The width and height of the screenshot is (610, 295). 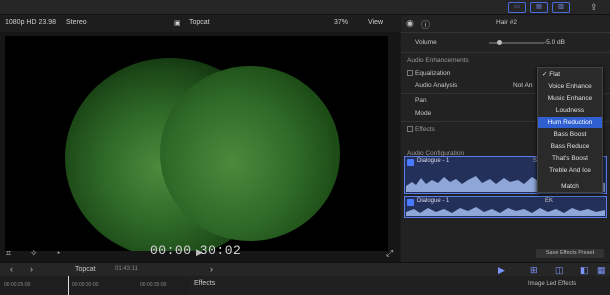 I want to click on mode-label: Mode, so click(x=423, y=113).